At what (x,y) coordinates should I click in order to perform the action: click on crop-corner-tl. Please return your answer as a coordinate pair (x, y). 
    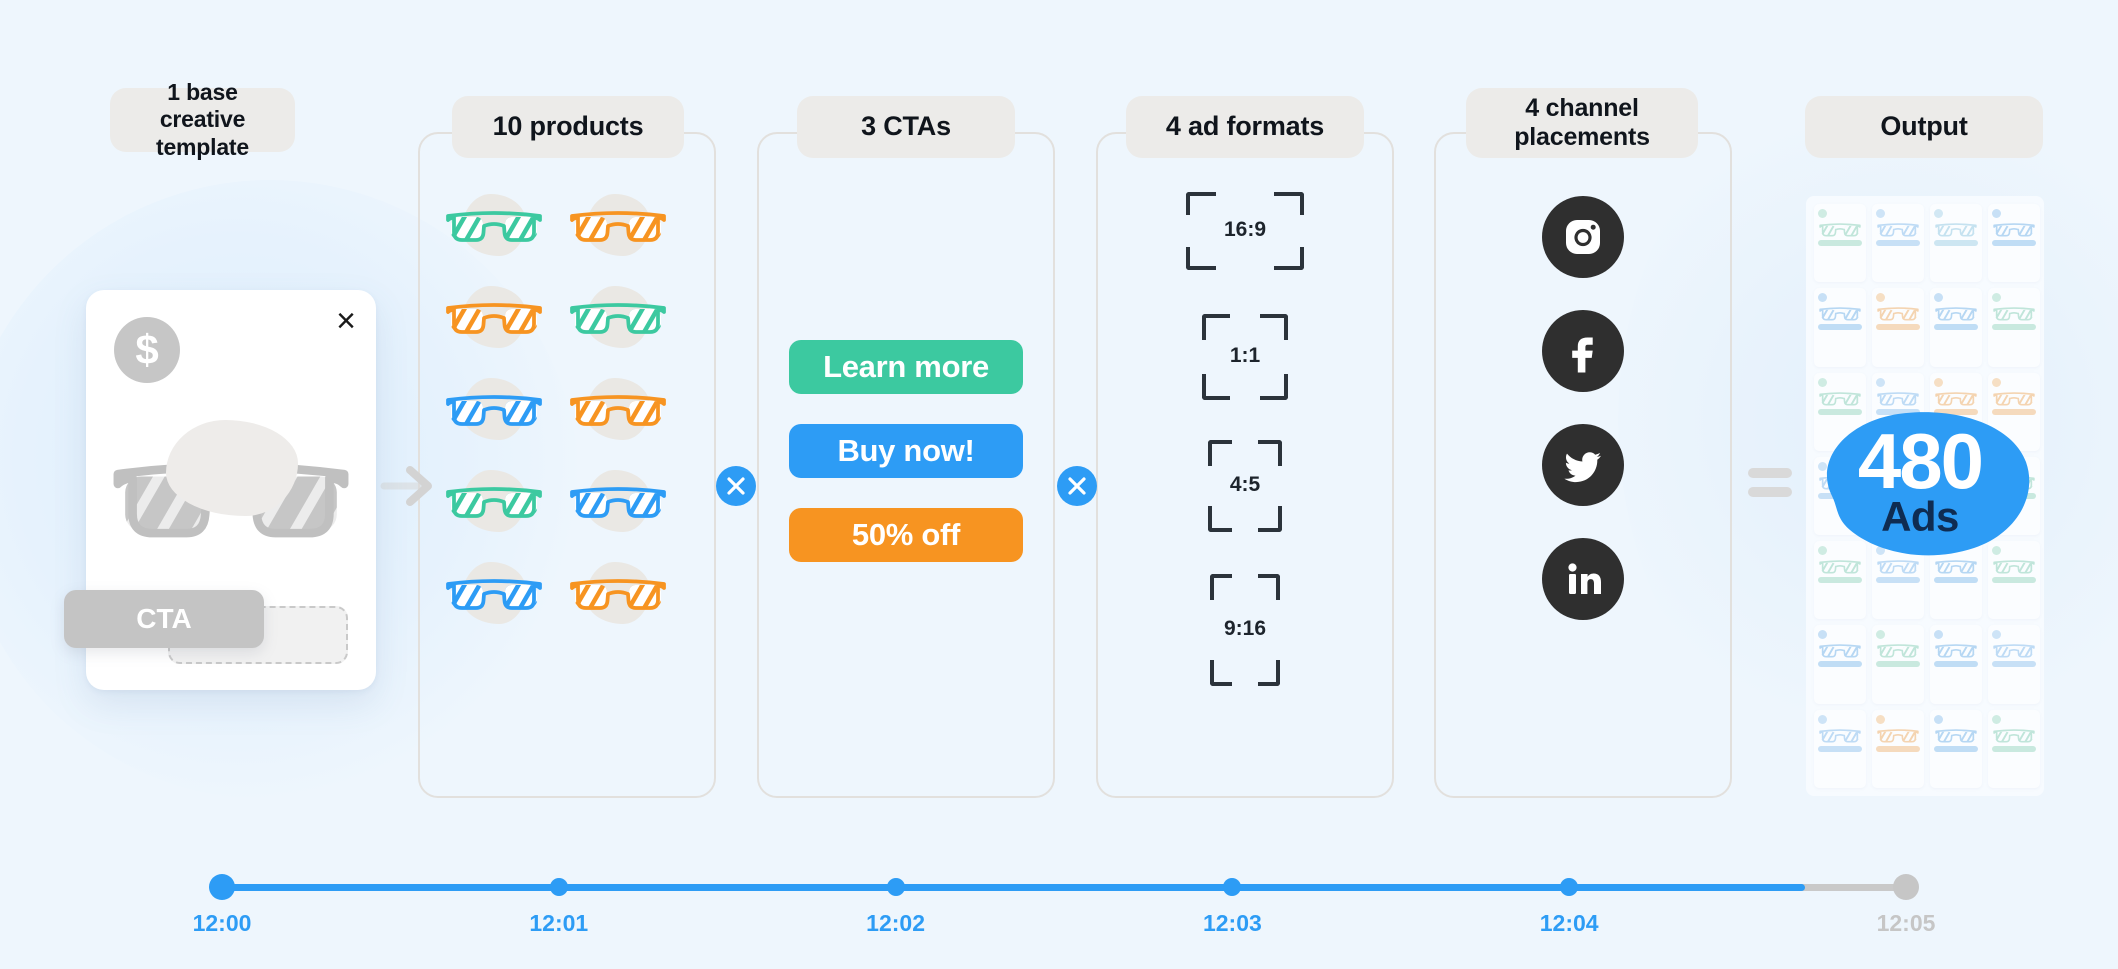
    Looking at the image, I should click on (1216, 327).